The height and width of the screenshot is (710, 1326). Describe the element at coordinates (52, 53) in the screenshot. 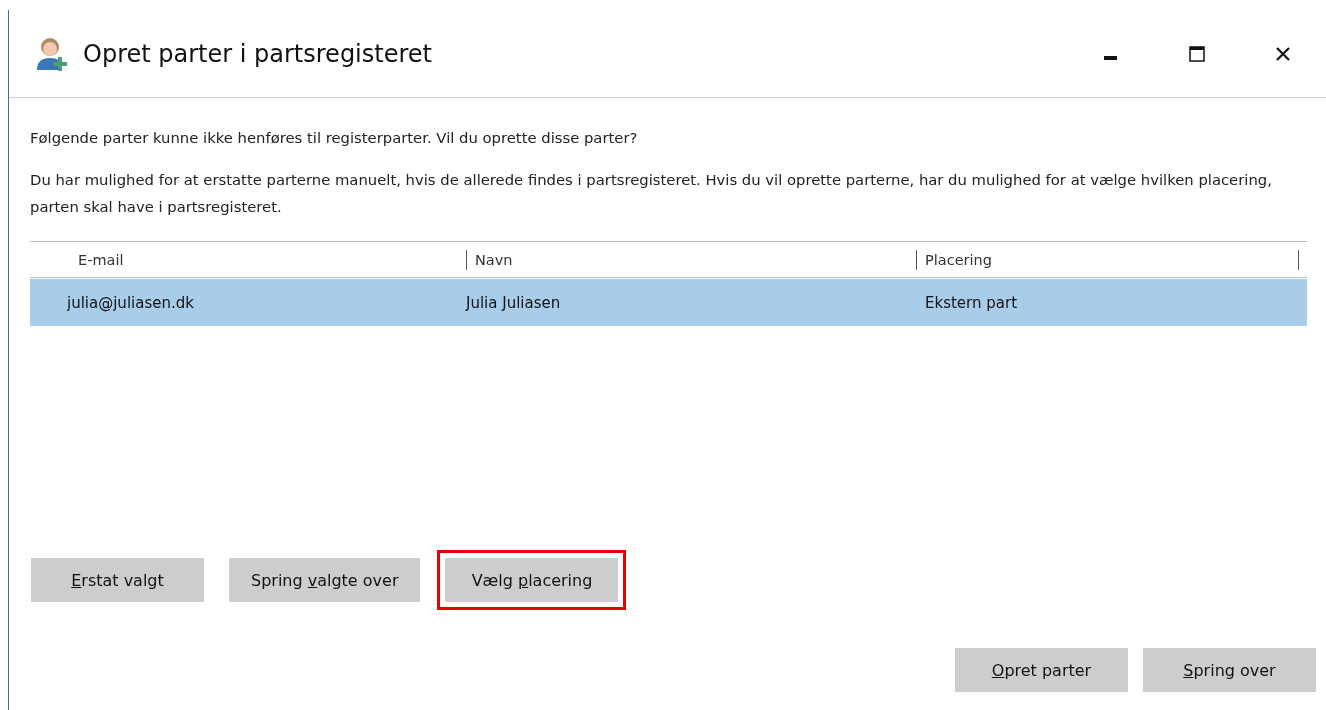

I see `user-add-icon` at that location.